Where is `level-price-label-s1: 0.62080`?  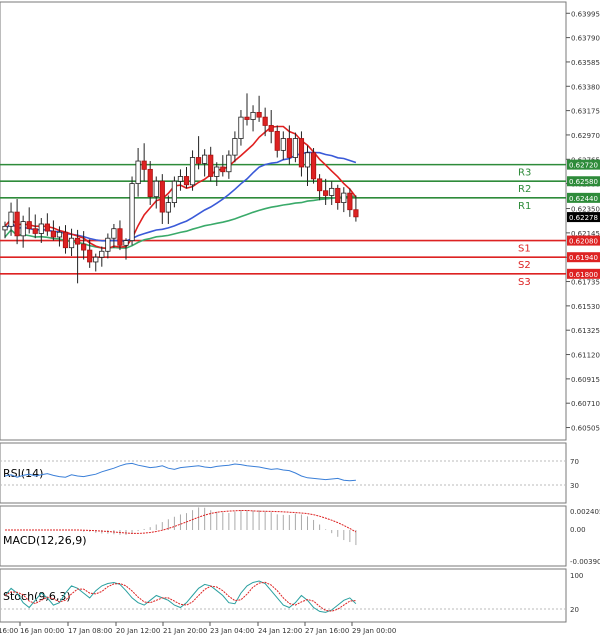 level-price-label-s1: 0.62080 is located at coordinates (583, 242).